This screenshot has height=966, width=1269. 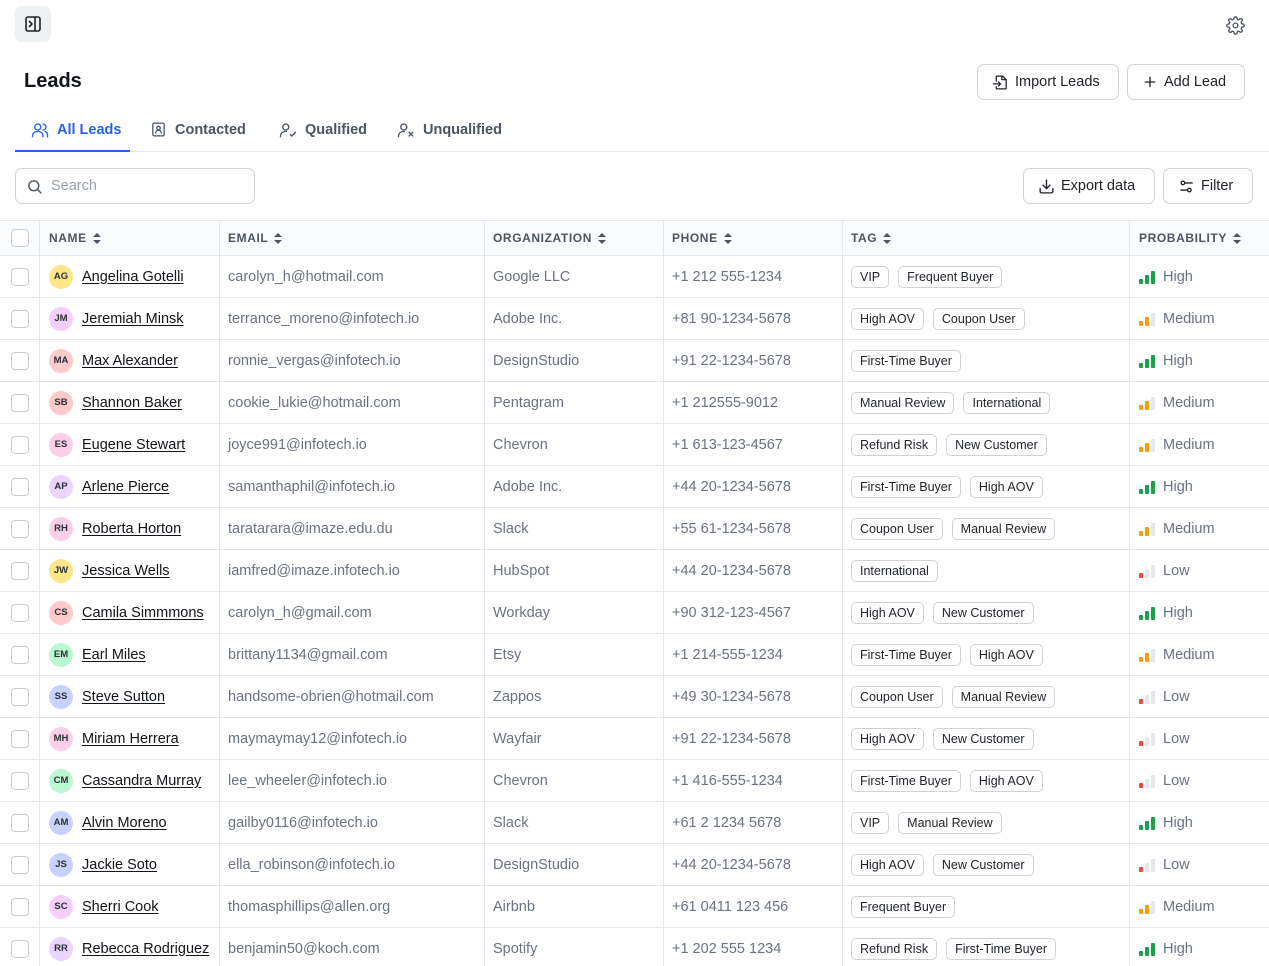 What do you see at coordinates (133, 277) in the screenshot?
I see `lead-name-link: Angelina Gotelli` at bounding box center [133, 277].